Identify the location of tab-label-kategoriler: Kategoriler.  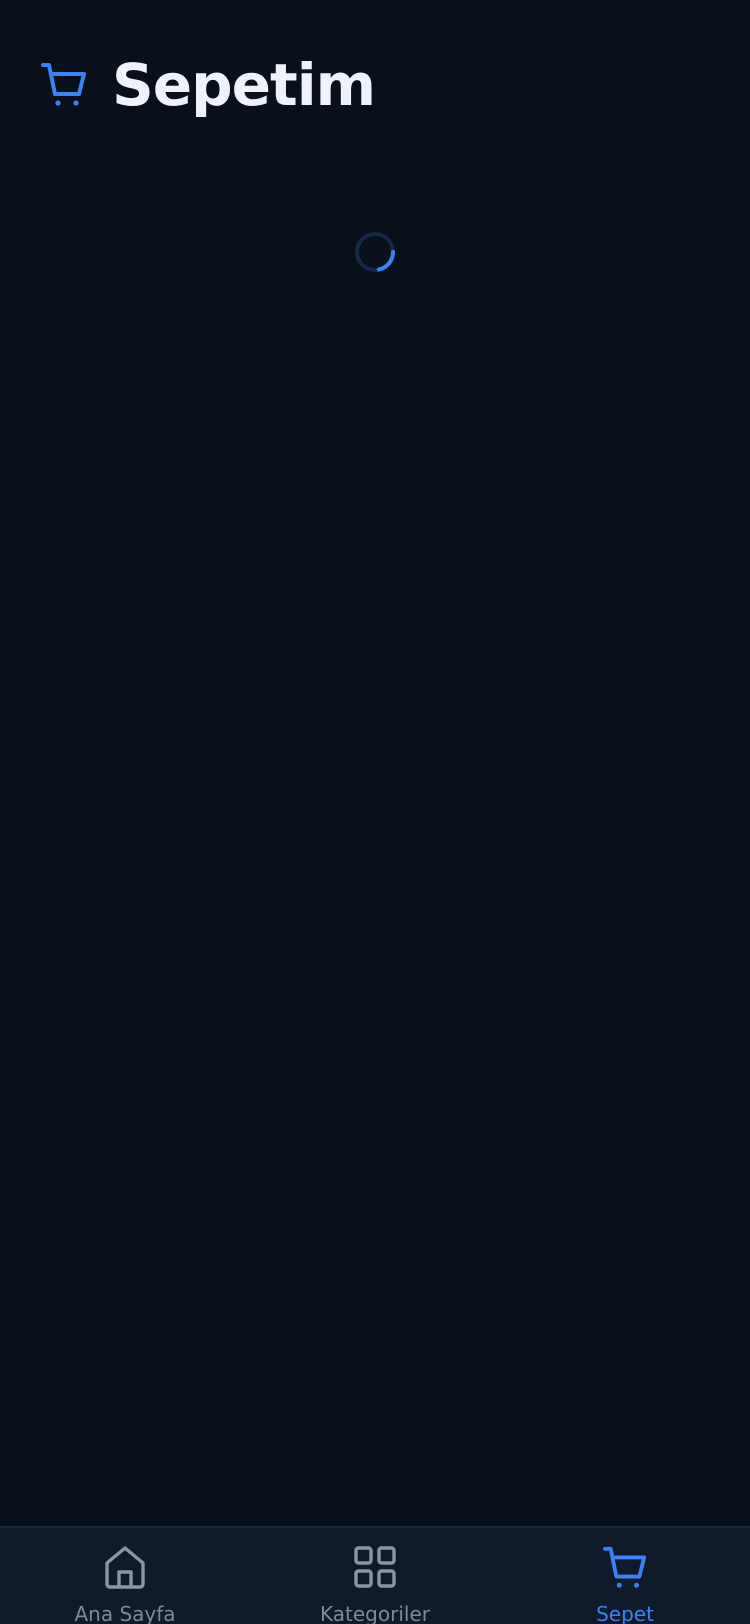
(375, 1613).